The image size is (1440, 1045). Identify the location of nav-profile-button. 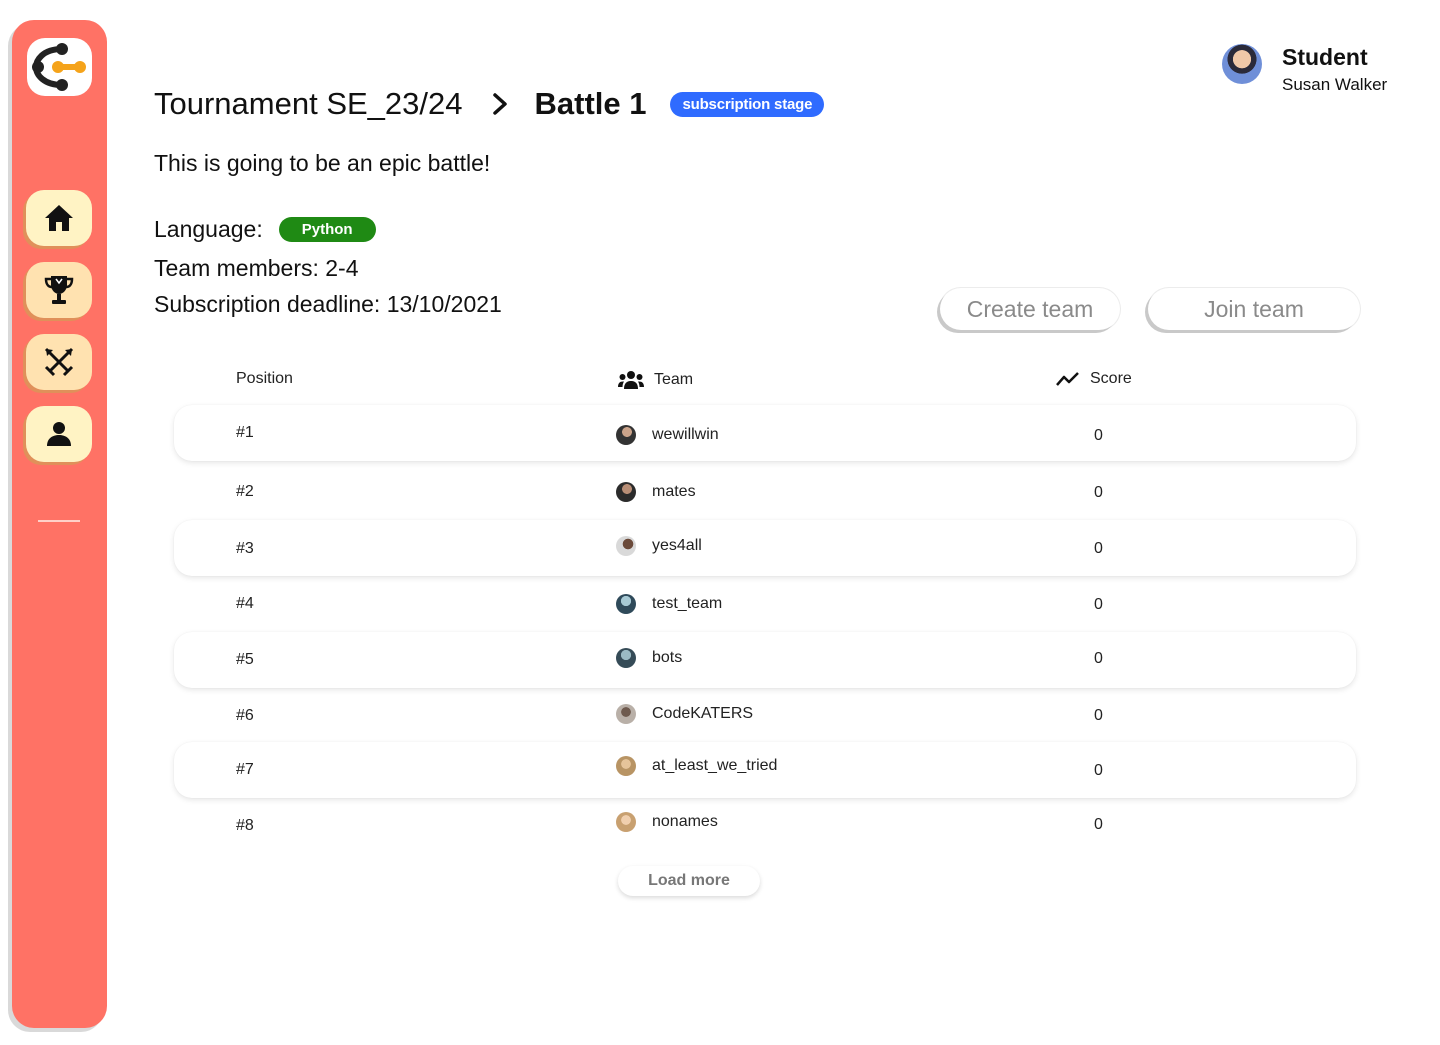
(59, 434).